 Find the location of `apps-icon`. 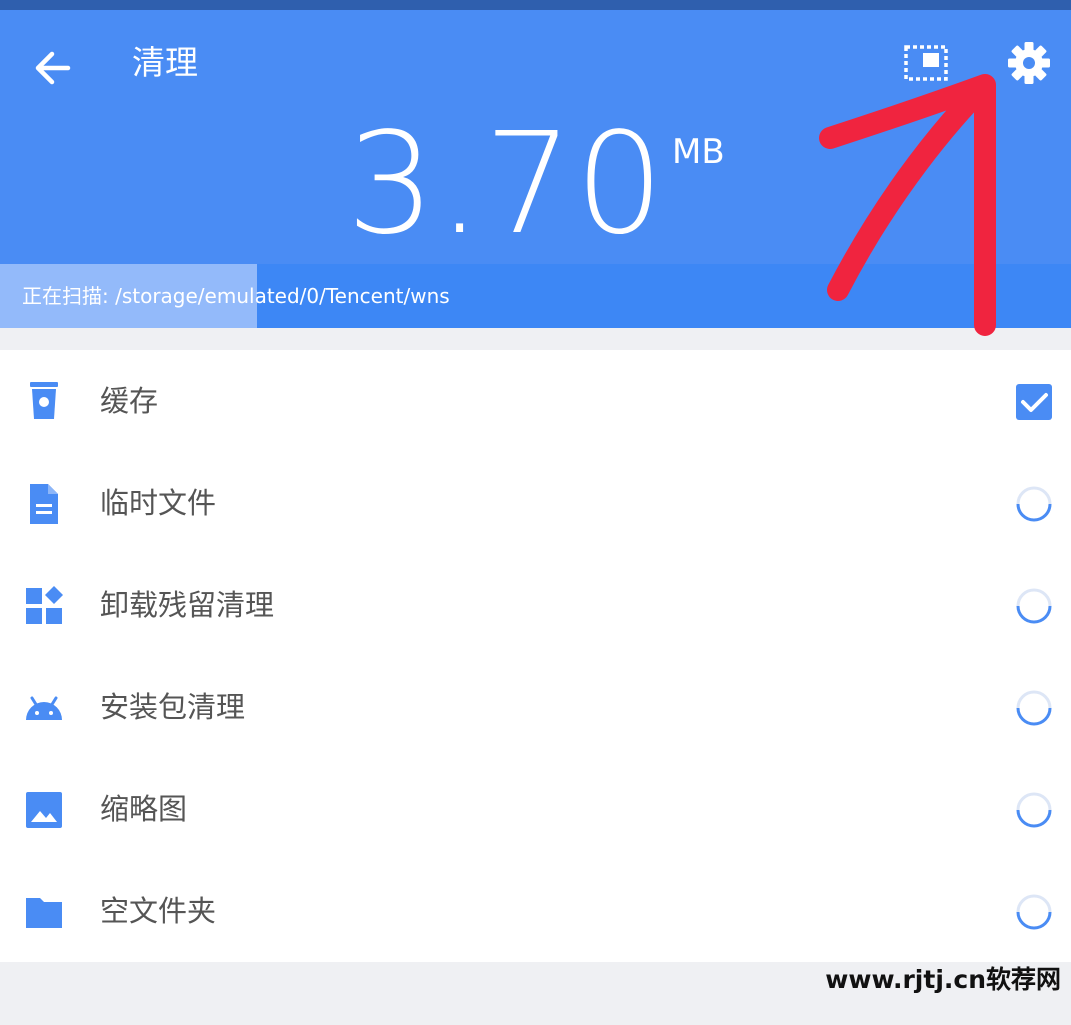

apps-icon is located at coordinates (44, 605).